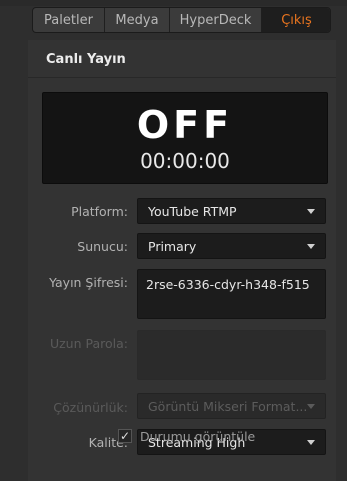  Describe the element at coordinates (231, 355) in the screenshot. I see `long-password-field` at that location.